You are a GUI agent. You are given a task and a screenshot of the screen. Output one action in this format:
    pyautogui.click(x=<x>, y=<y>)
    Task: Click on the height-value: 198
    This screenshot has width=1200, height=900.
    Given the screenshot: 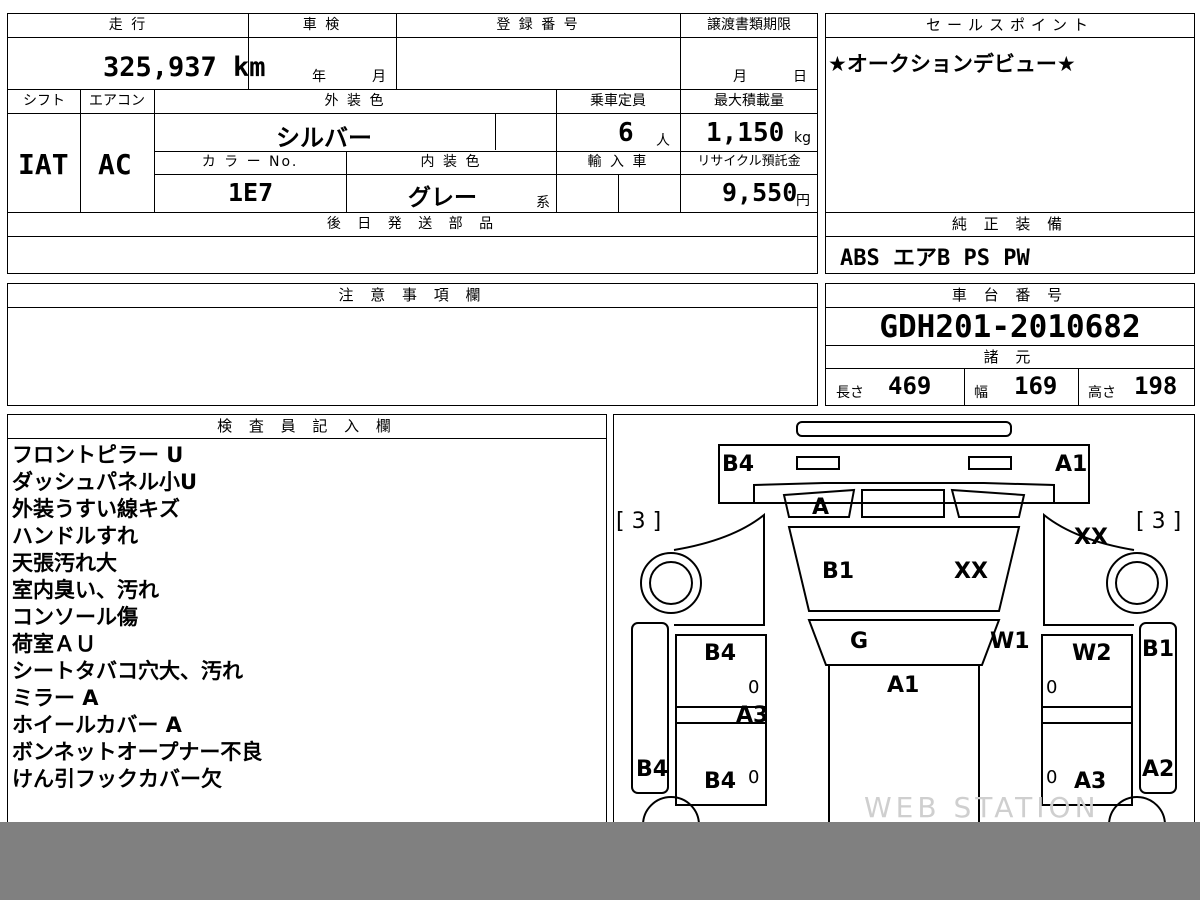 What is the action you would take?
    pyautogui.click(x=1156, y=386)
    